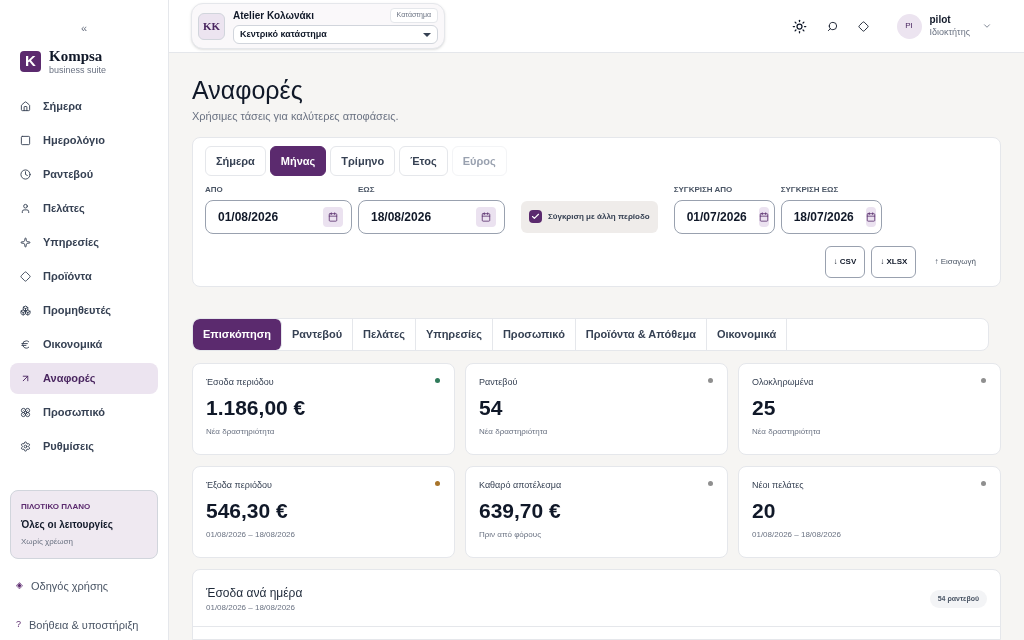 The height and width of the screenshot is (640, 1024). I want to click on user-menu: PI pilot Ιδιοκτήτης, so click(944, 26).